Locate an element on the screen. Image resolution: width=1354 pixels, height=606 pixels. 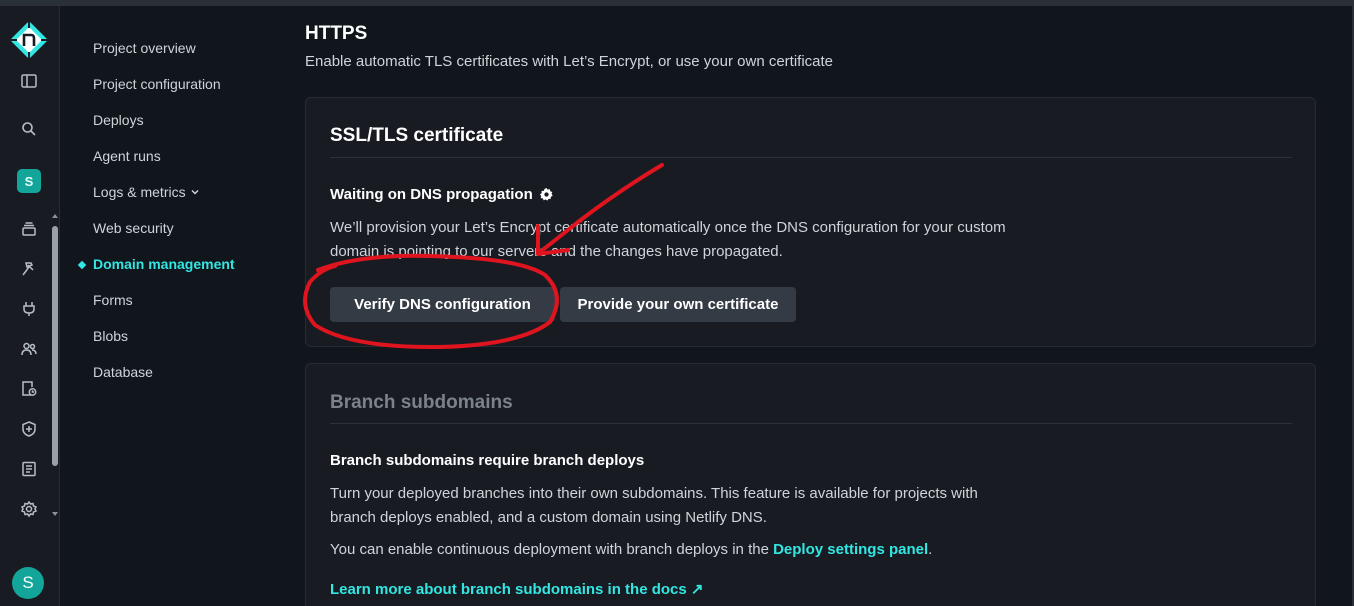
nav-item-project-configuration: Project configuration is located at coordinates (157, 84).